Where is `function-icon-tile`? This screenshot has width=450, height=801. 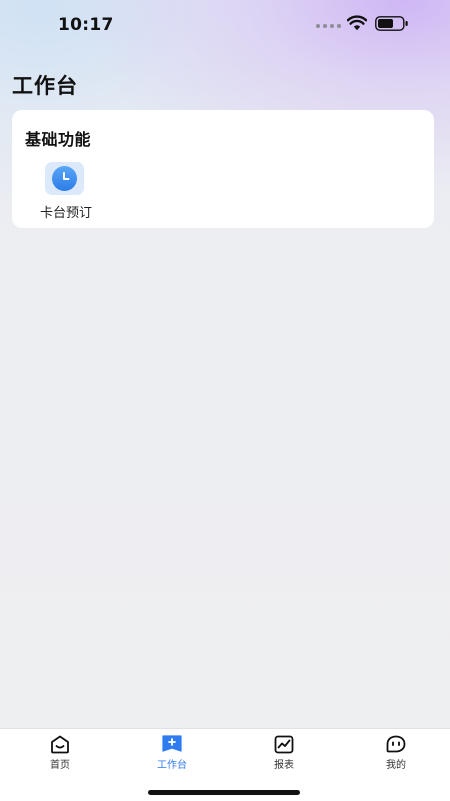
function-icon-tile is located at coordinates (64, 178).